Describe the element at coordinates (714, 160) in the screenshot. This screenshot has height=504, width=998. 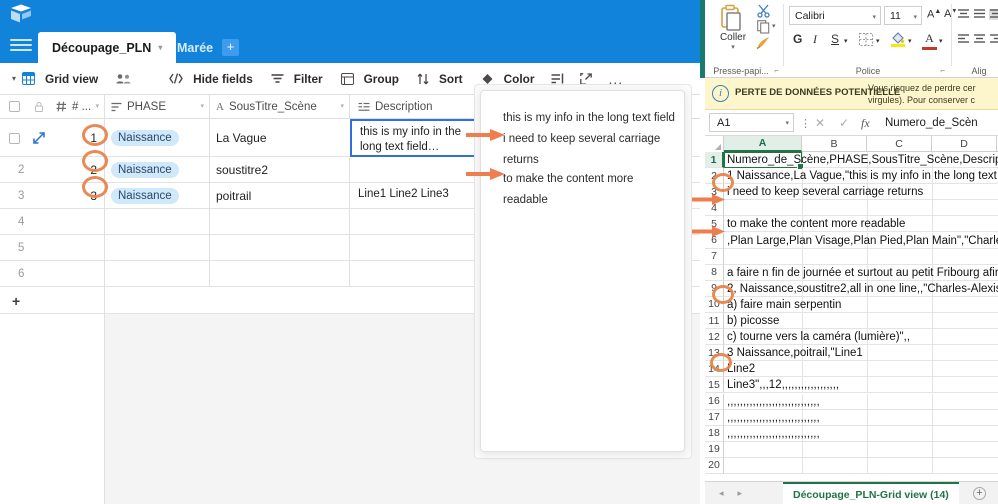
I see `row-header-1: 1` at that location.